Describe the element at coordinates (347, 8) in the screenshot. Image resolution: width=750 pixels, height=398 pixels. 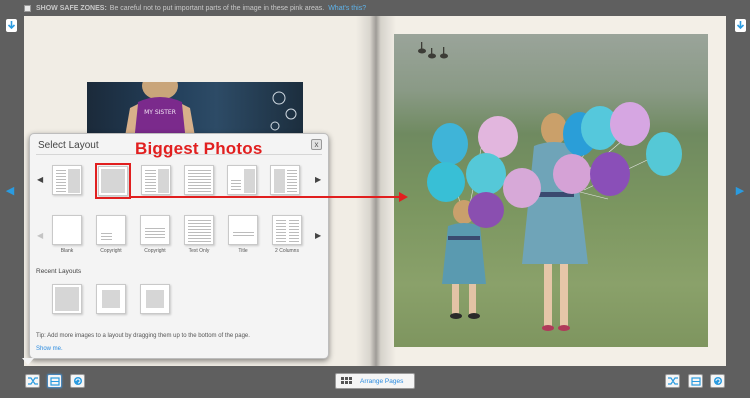
I see `whats-this-link: What's this?` at that location.